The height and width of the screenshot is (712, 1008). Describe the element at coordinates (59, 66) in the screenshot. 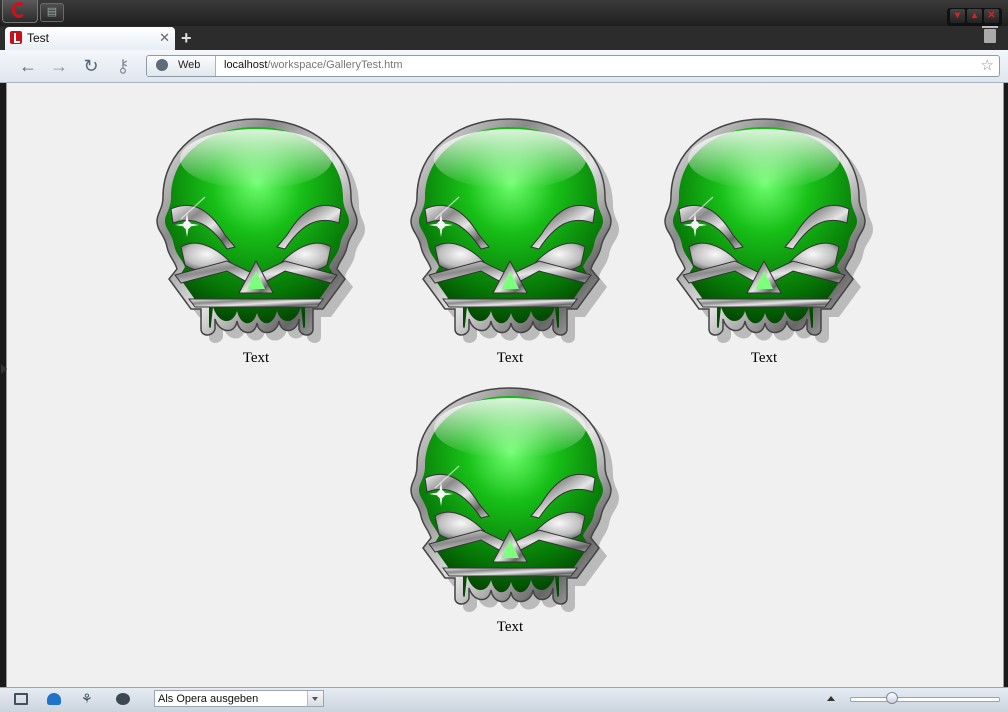

I see `forward-arrow-icon: →` at that location.